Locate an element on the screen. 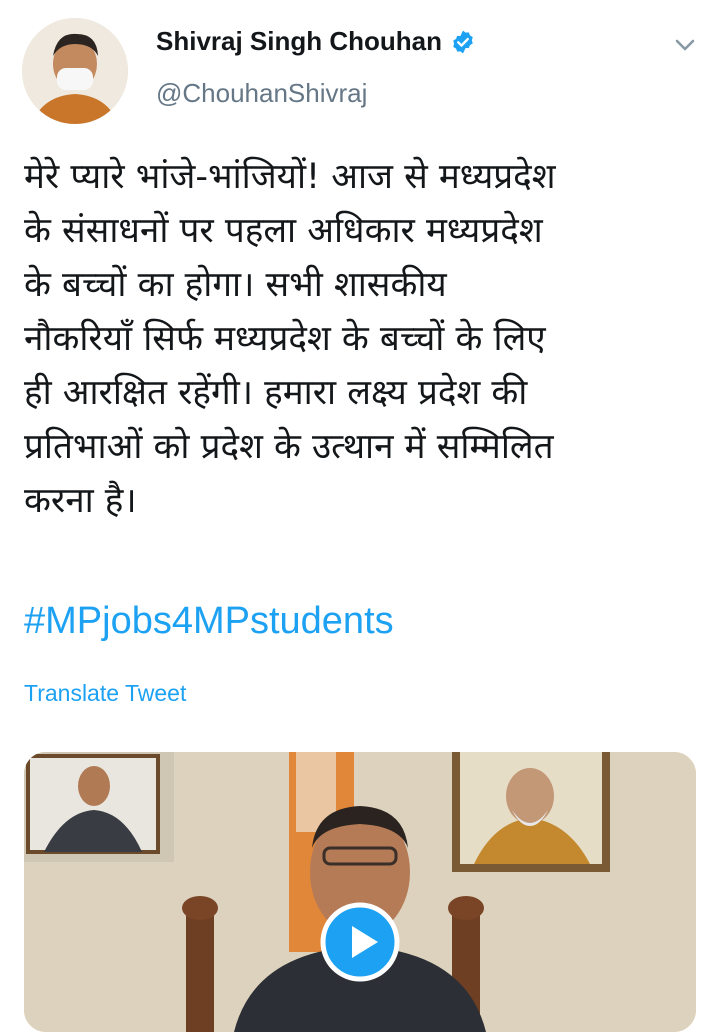 This screenshot has width=720, height=1032. play-icon is located at coordinates (360, 942).